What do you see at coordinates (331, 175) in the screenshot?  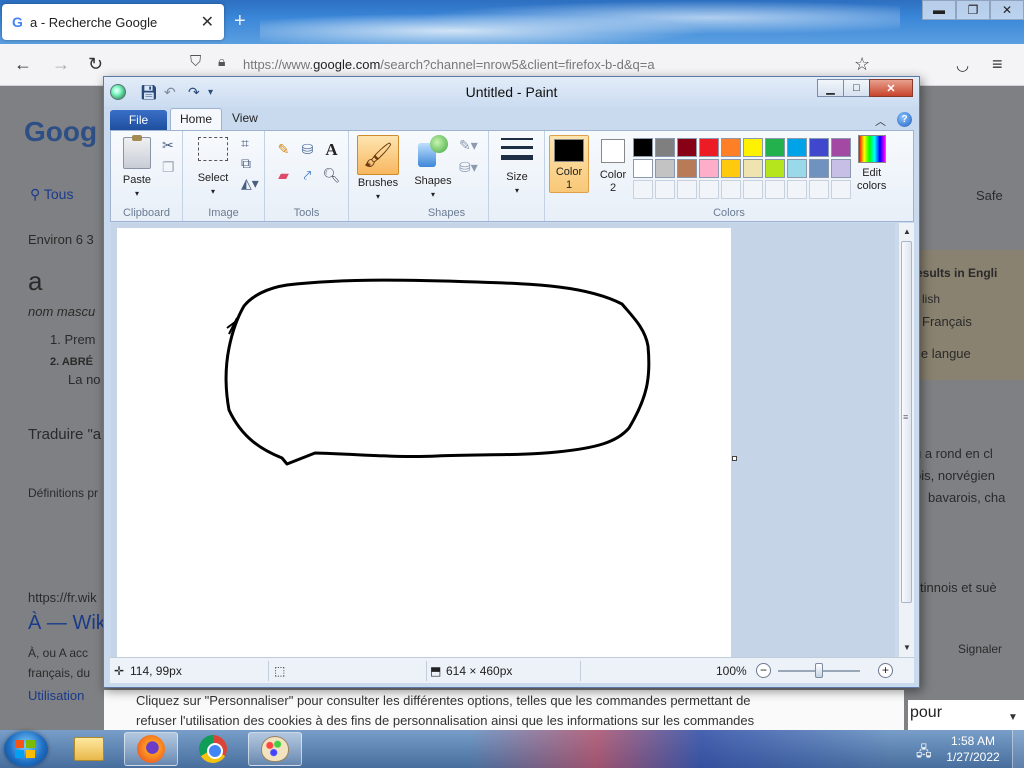 I see `magnifier-icon: 🔍︎` at bounding box center [331, 175].